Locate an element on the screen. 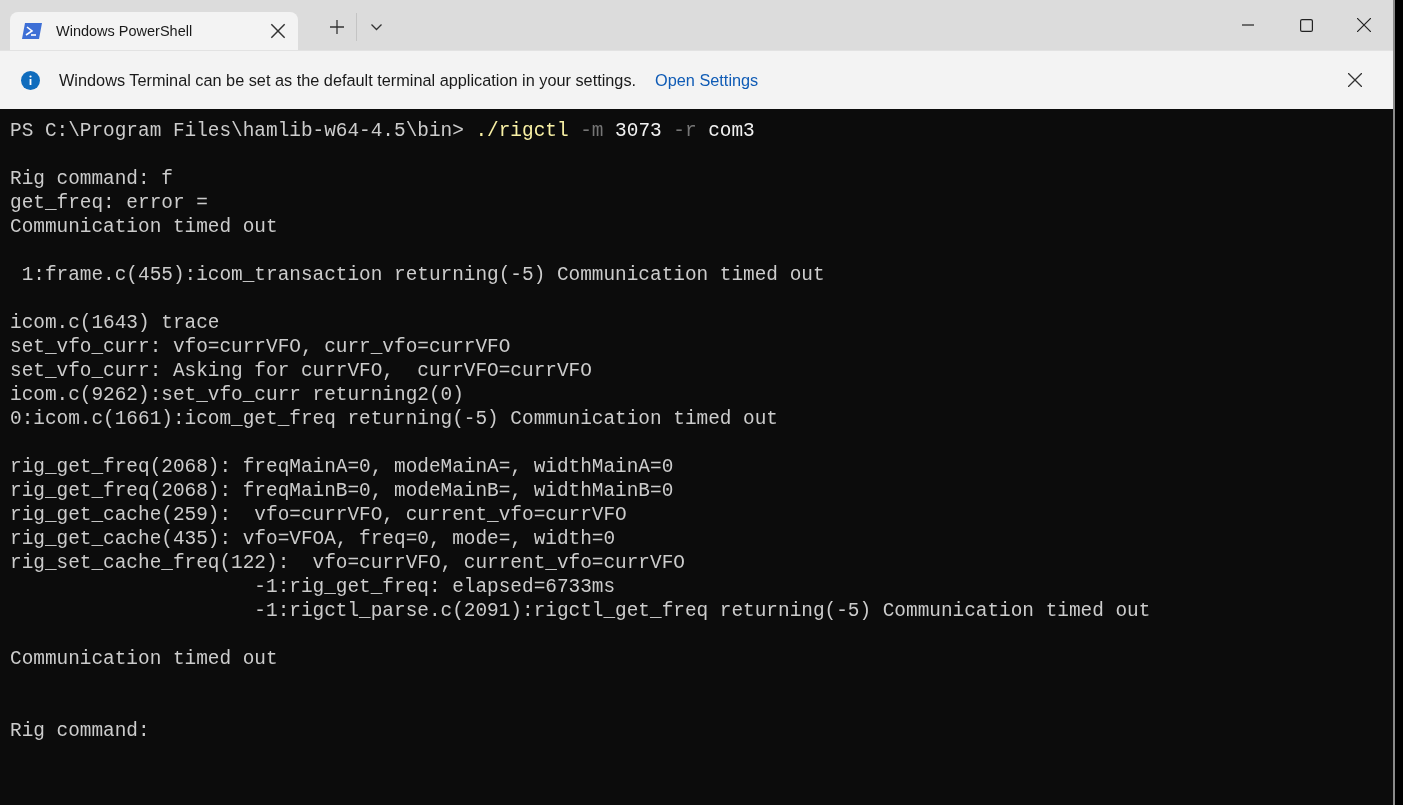  output-line: 0:icom.c(1661):icom_get_freq returning(-5) Communication timed out is located at coordinates (394, 419).